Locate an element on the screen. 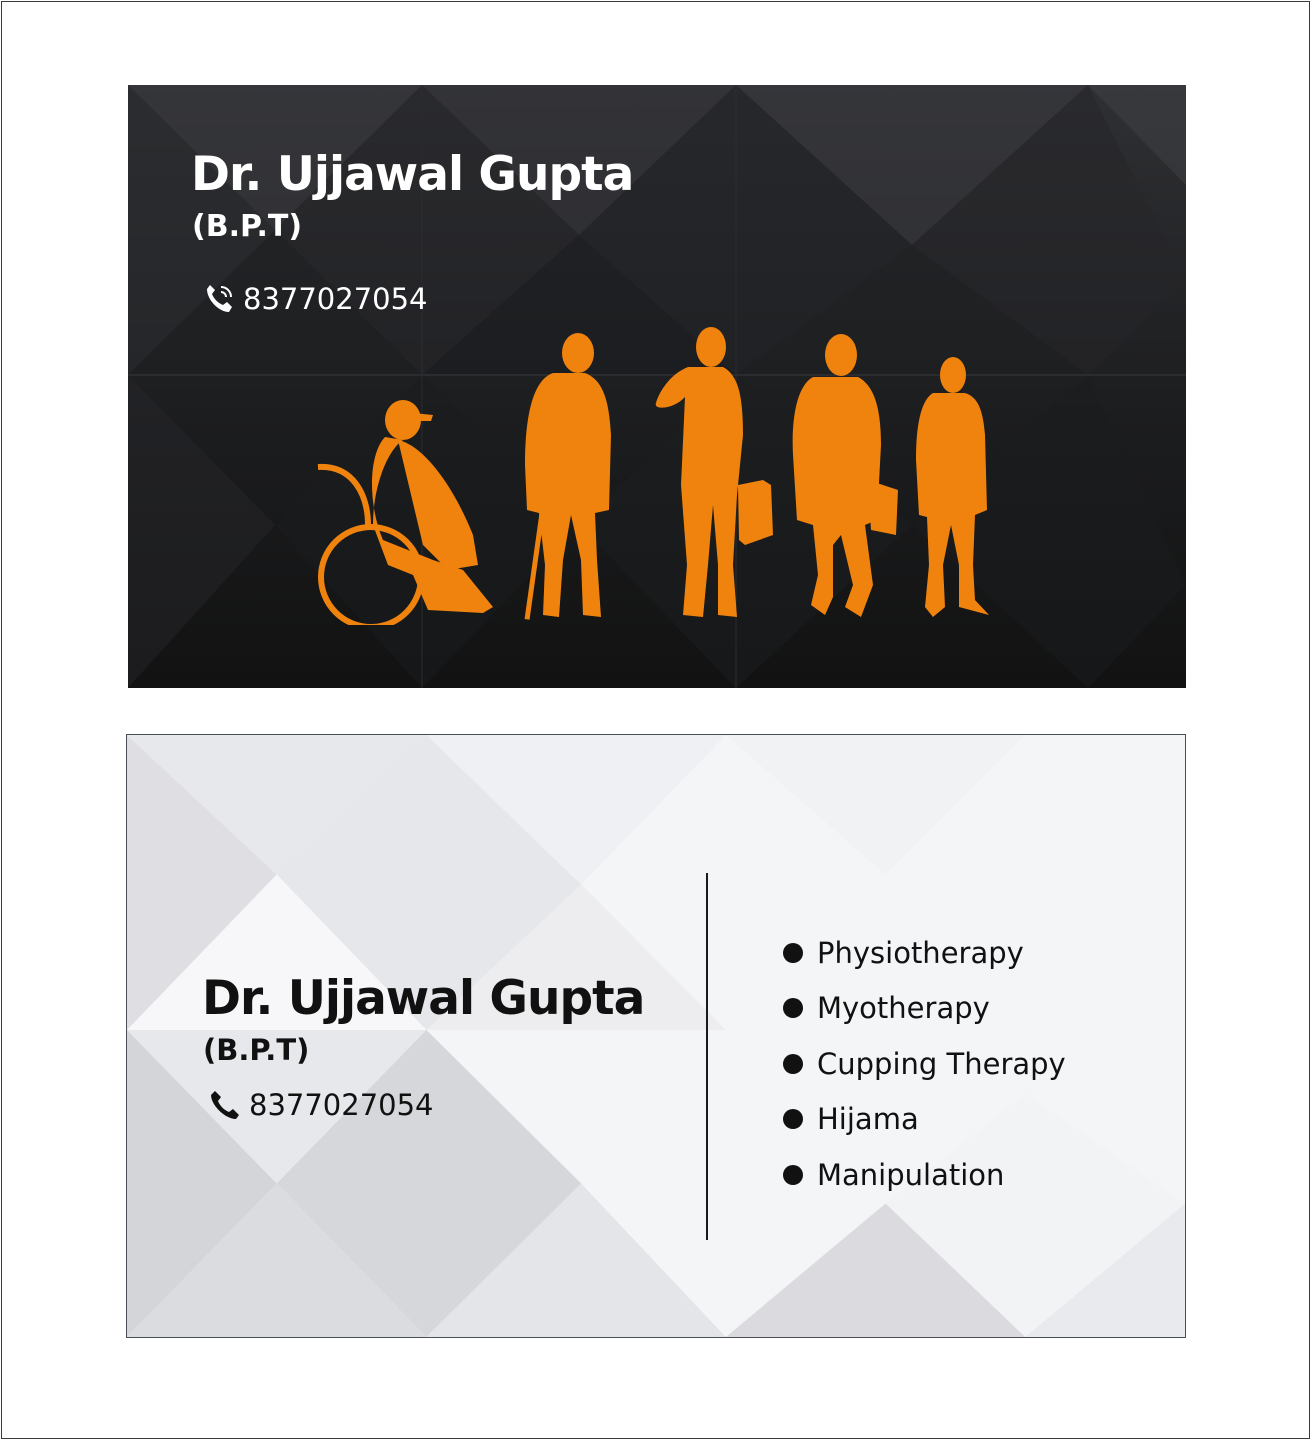  wheelchair-figure is located at coordinates (405, 512).